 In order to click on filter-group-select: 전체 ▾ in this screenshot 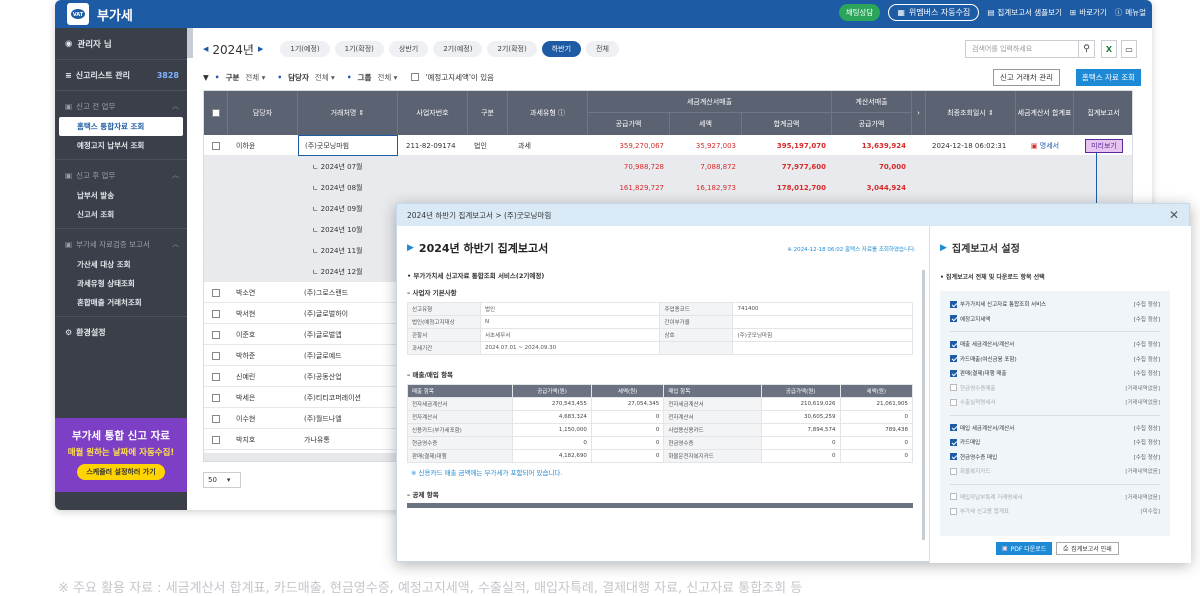, I will do `click(387, 77)`.